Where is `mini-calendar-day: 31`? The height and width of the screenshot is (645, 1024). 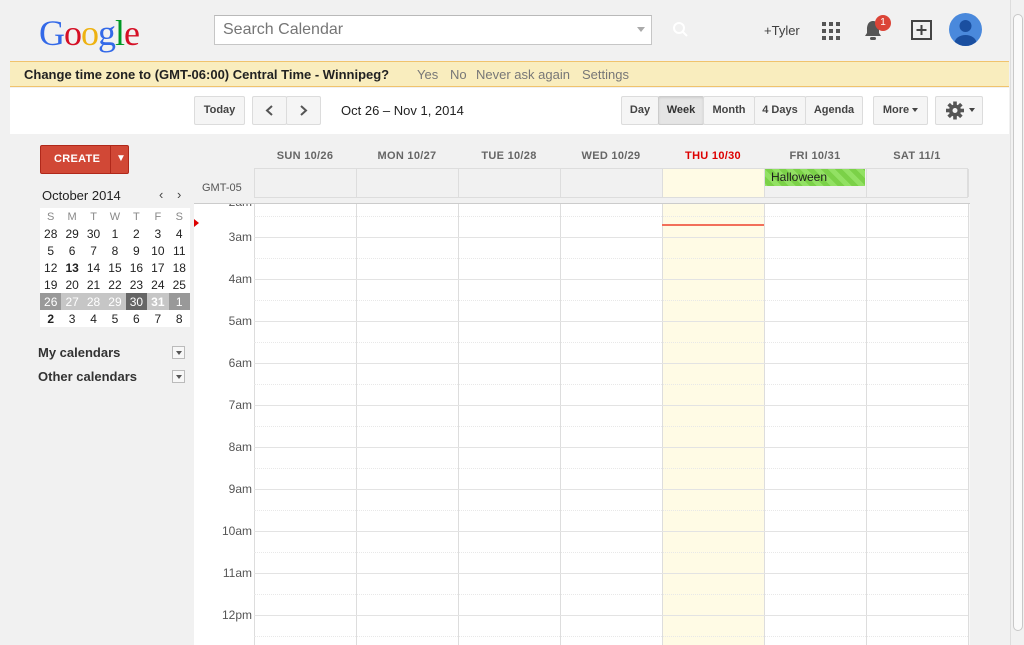 mini-calendar-day: 31 is located at coordinates (158, 301).